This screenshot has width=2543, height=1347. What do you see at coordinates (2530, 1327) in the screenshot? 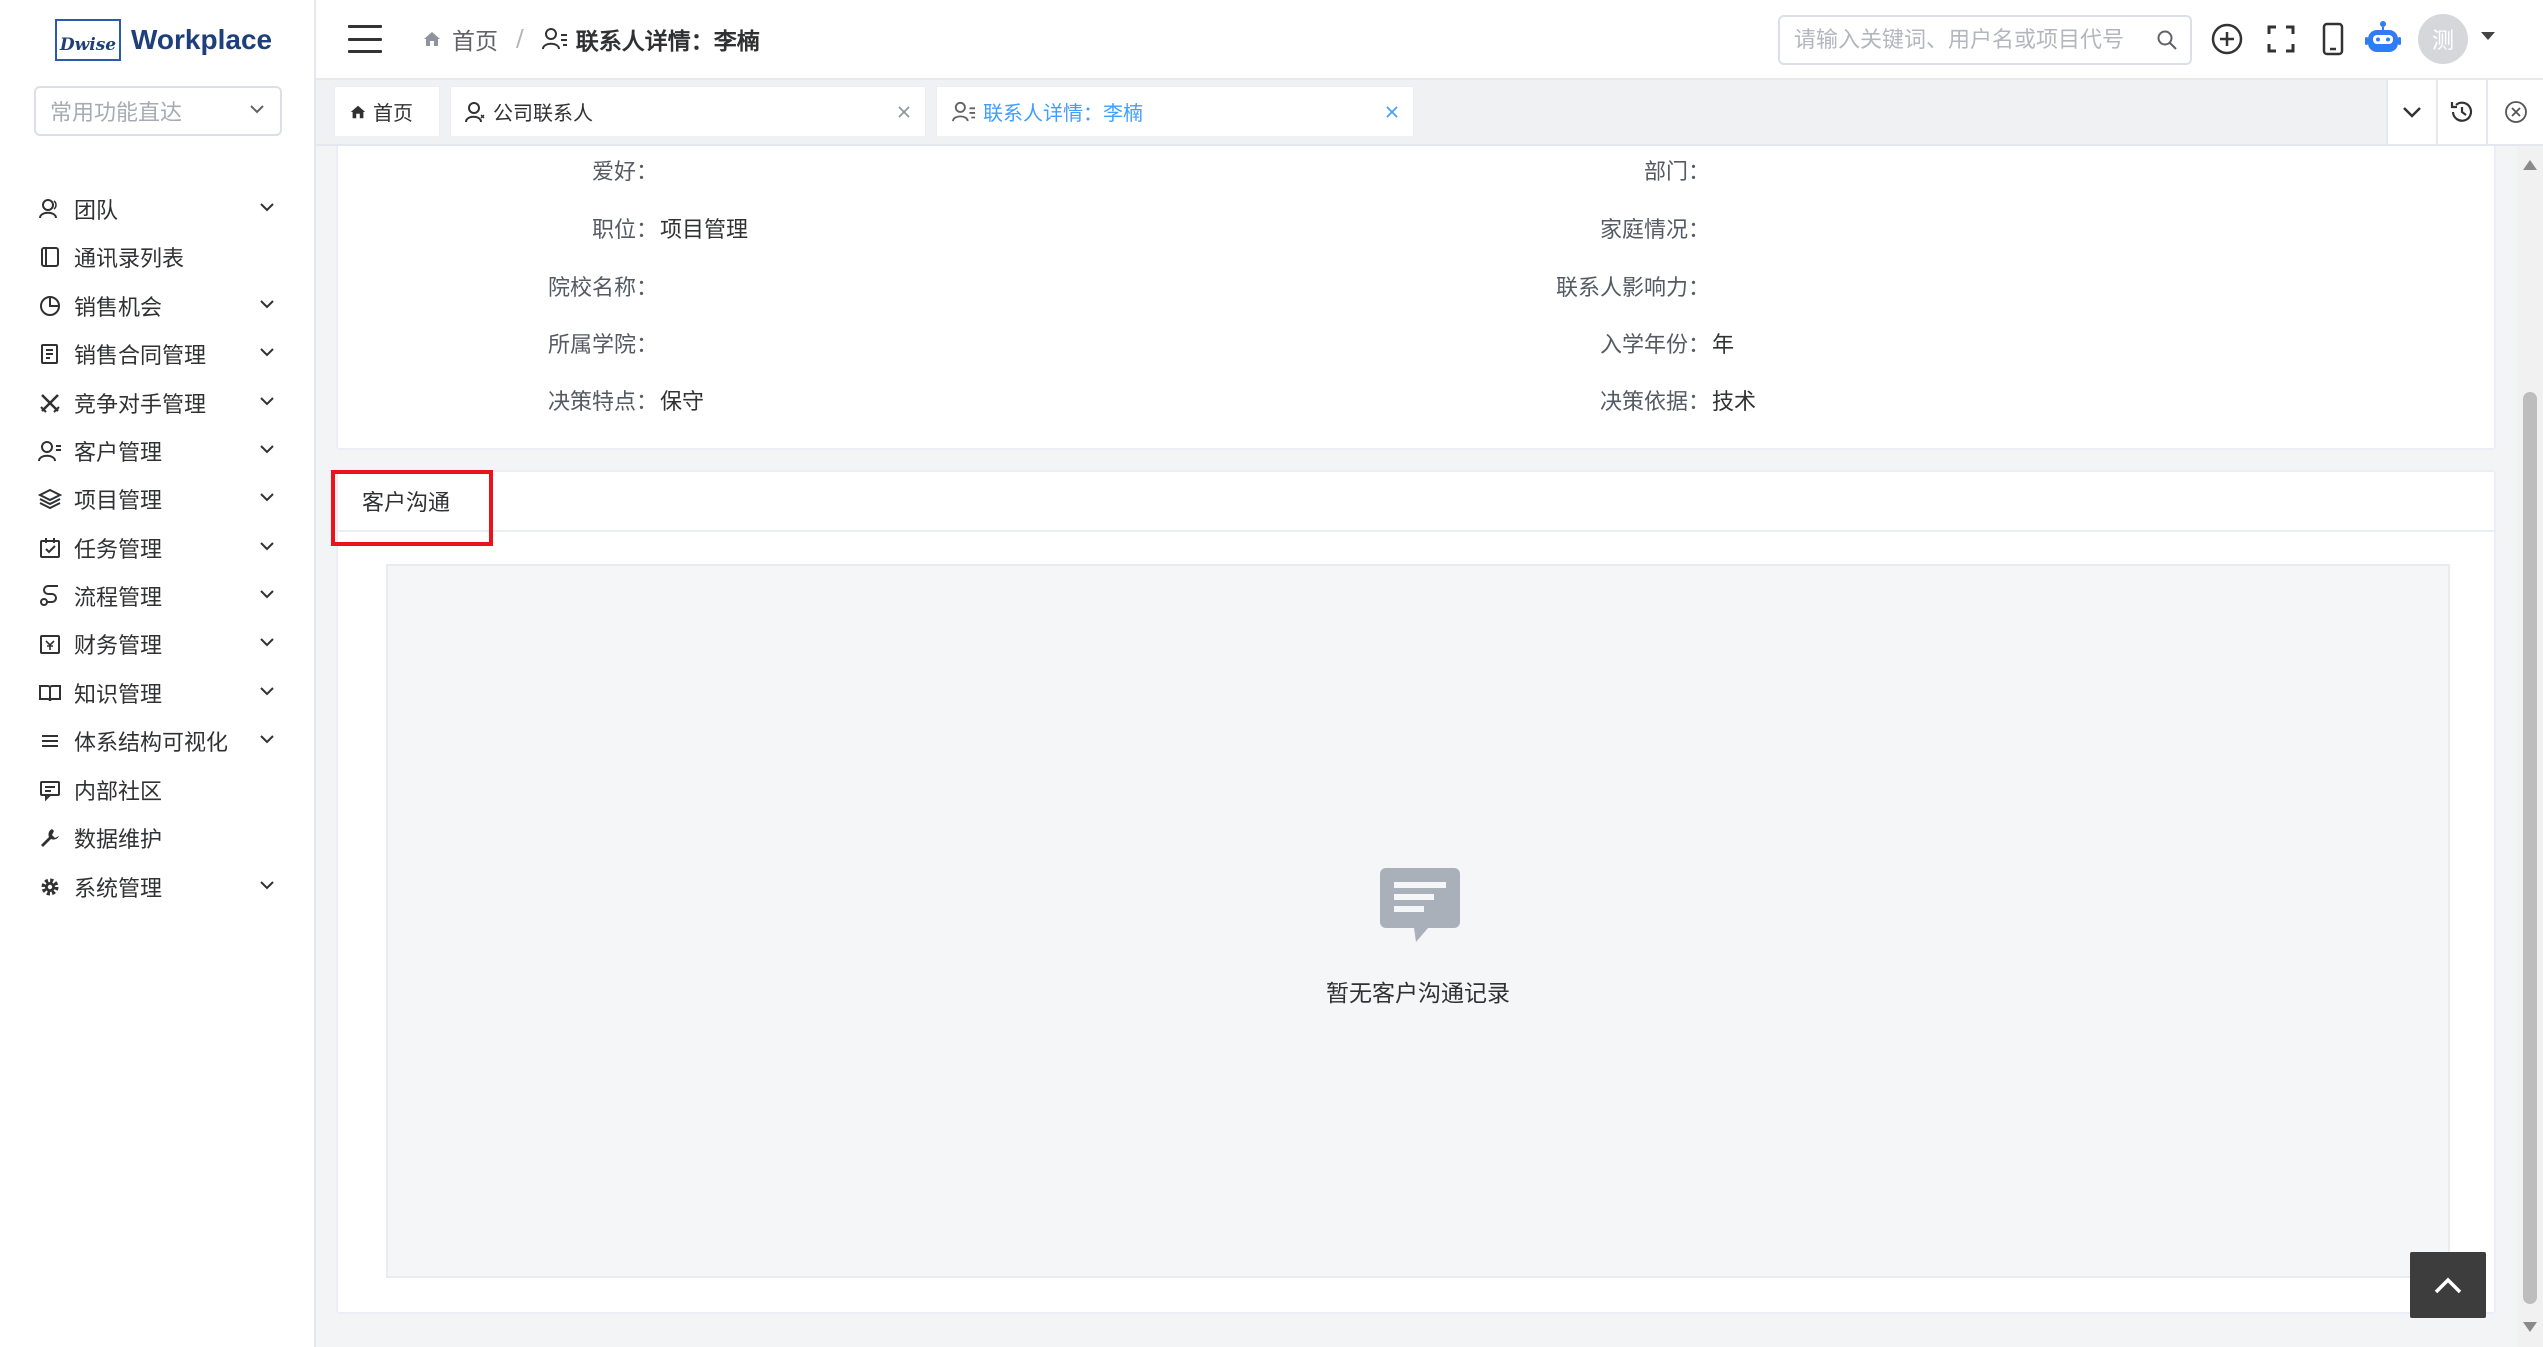
I see `scroll-down-arrow-icon` at bounding box center [2530, 1327].